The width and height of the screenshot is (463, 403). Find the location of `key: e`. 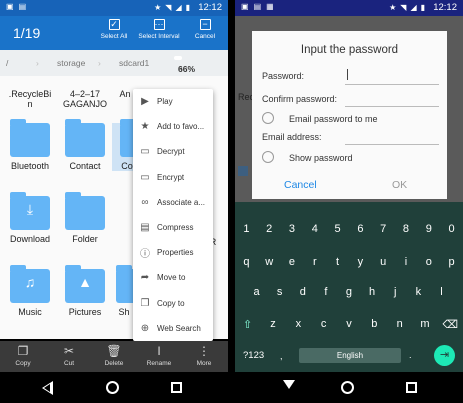

key: e is located at coordinates (292, 262).